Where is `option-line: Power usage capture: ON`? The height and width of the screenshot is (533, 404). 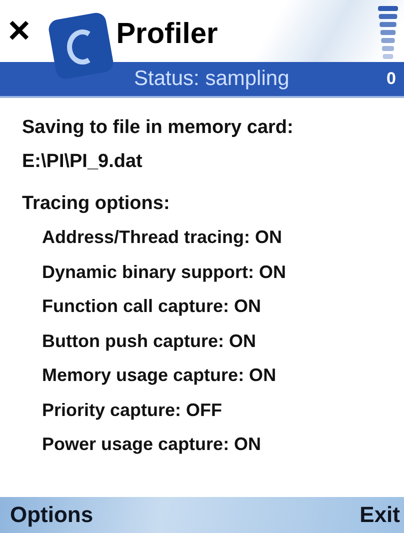 option-line: Power usage capture: ON is located at coordinates (152, 444).